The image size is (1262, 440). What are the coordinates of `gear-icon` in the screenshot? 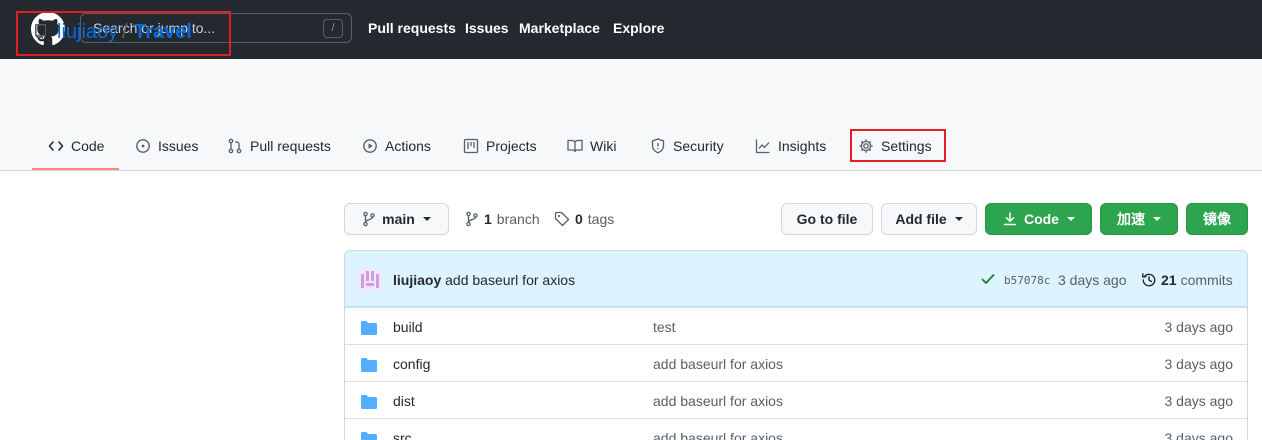 It's located at (866, 146).